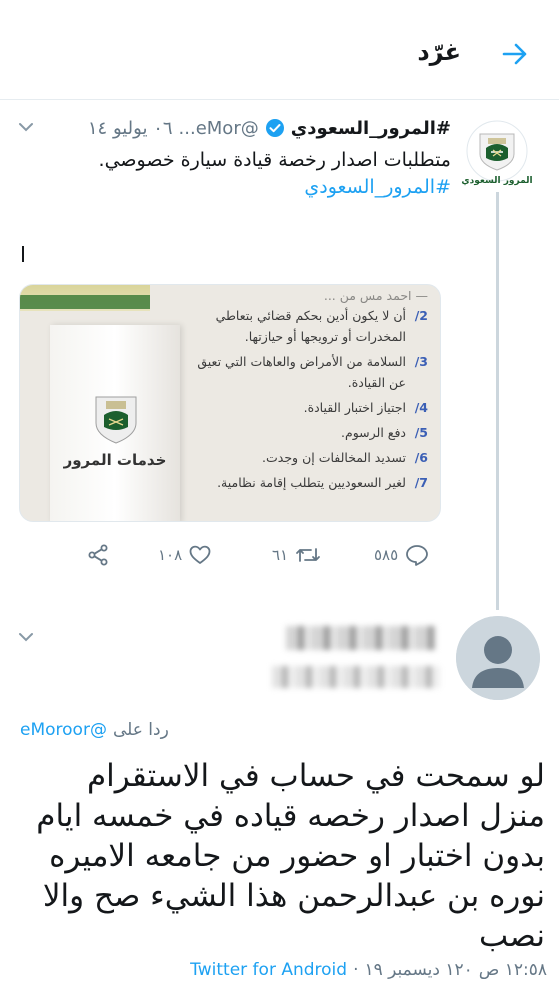 The width and height of the screenshot is (559, 1000). Describe the element at coordinates (497, 181) in the screenshot. I see `avatar-caption: المرور السعودي` at that location.